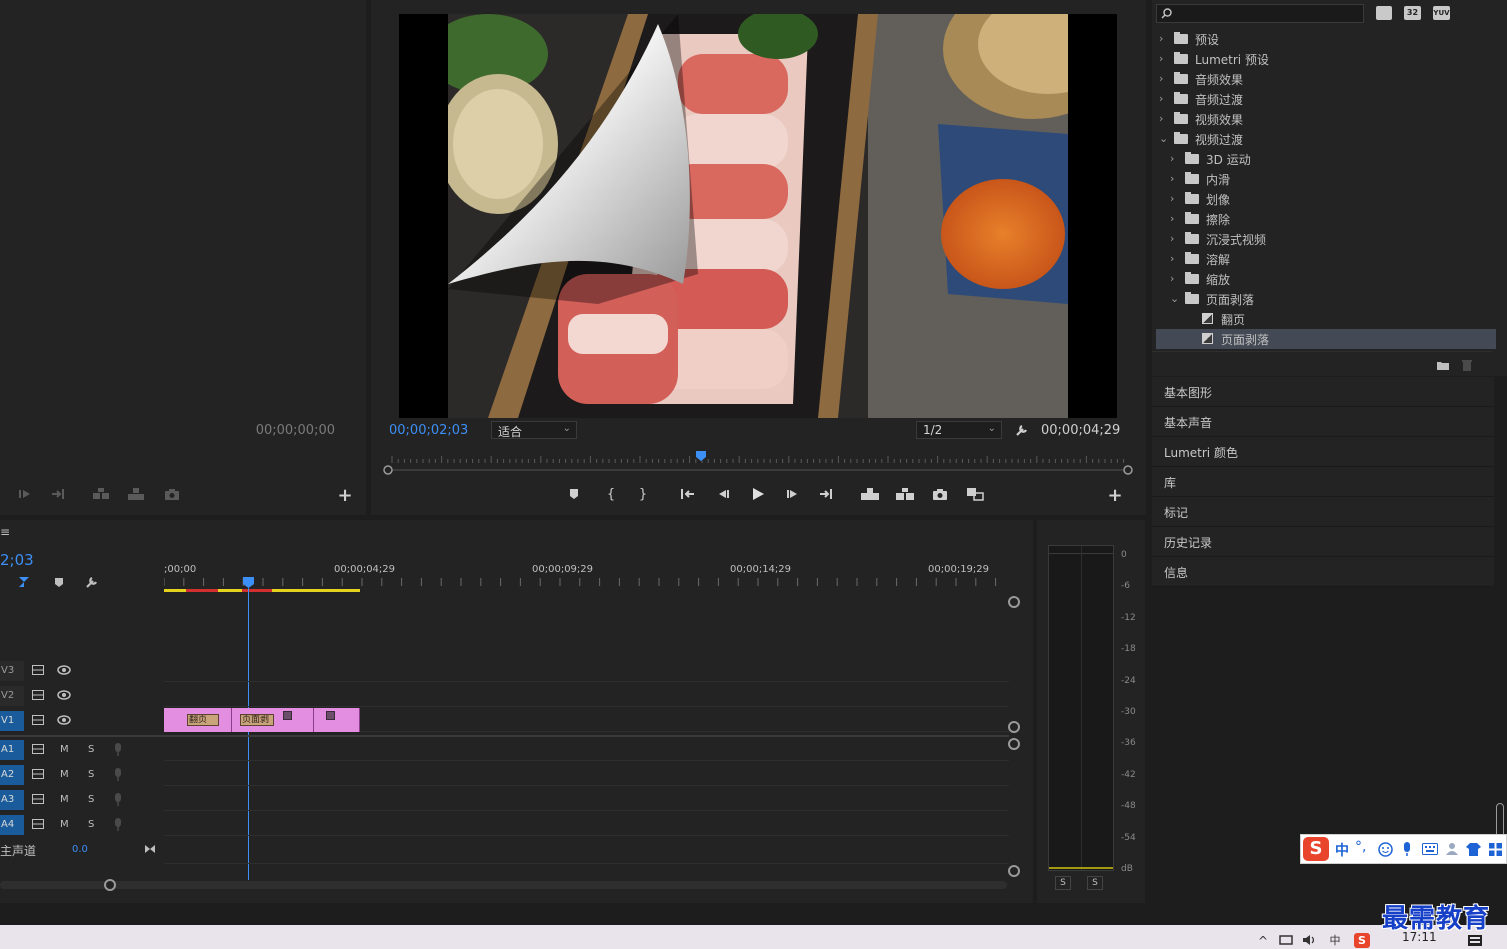 The image size is (1507, 949). Describe the element at coordinates (688, 494) in the screenshot. I see `go-to-in-icon` at that location.